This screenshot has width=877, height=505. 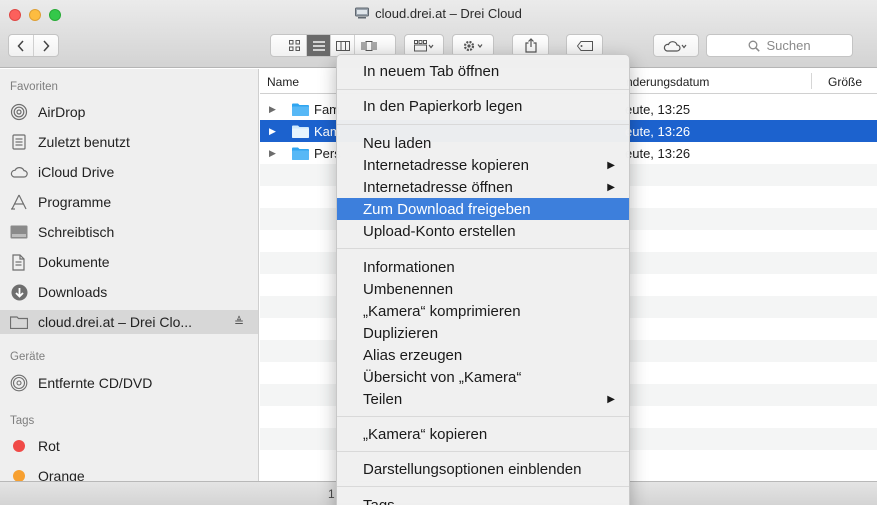 What do you see at coordinates (438, 187) in the screenshot?
I see `menu-item-label: Internetadresse öffnen` at bounding box center [438, 187].